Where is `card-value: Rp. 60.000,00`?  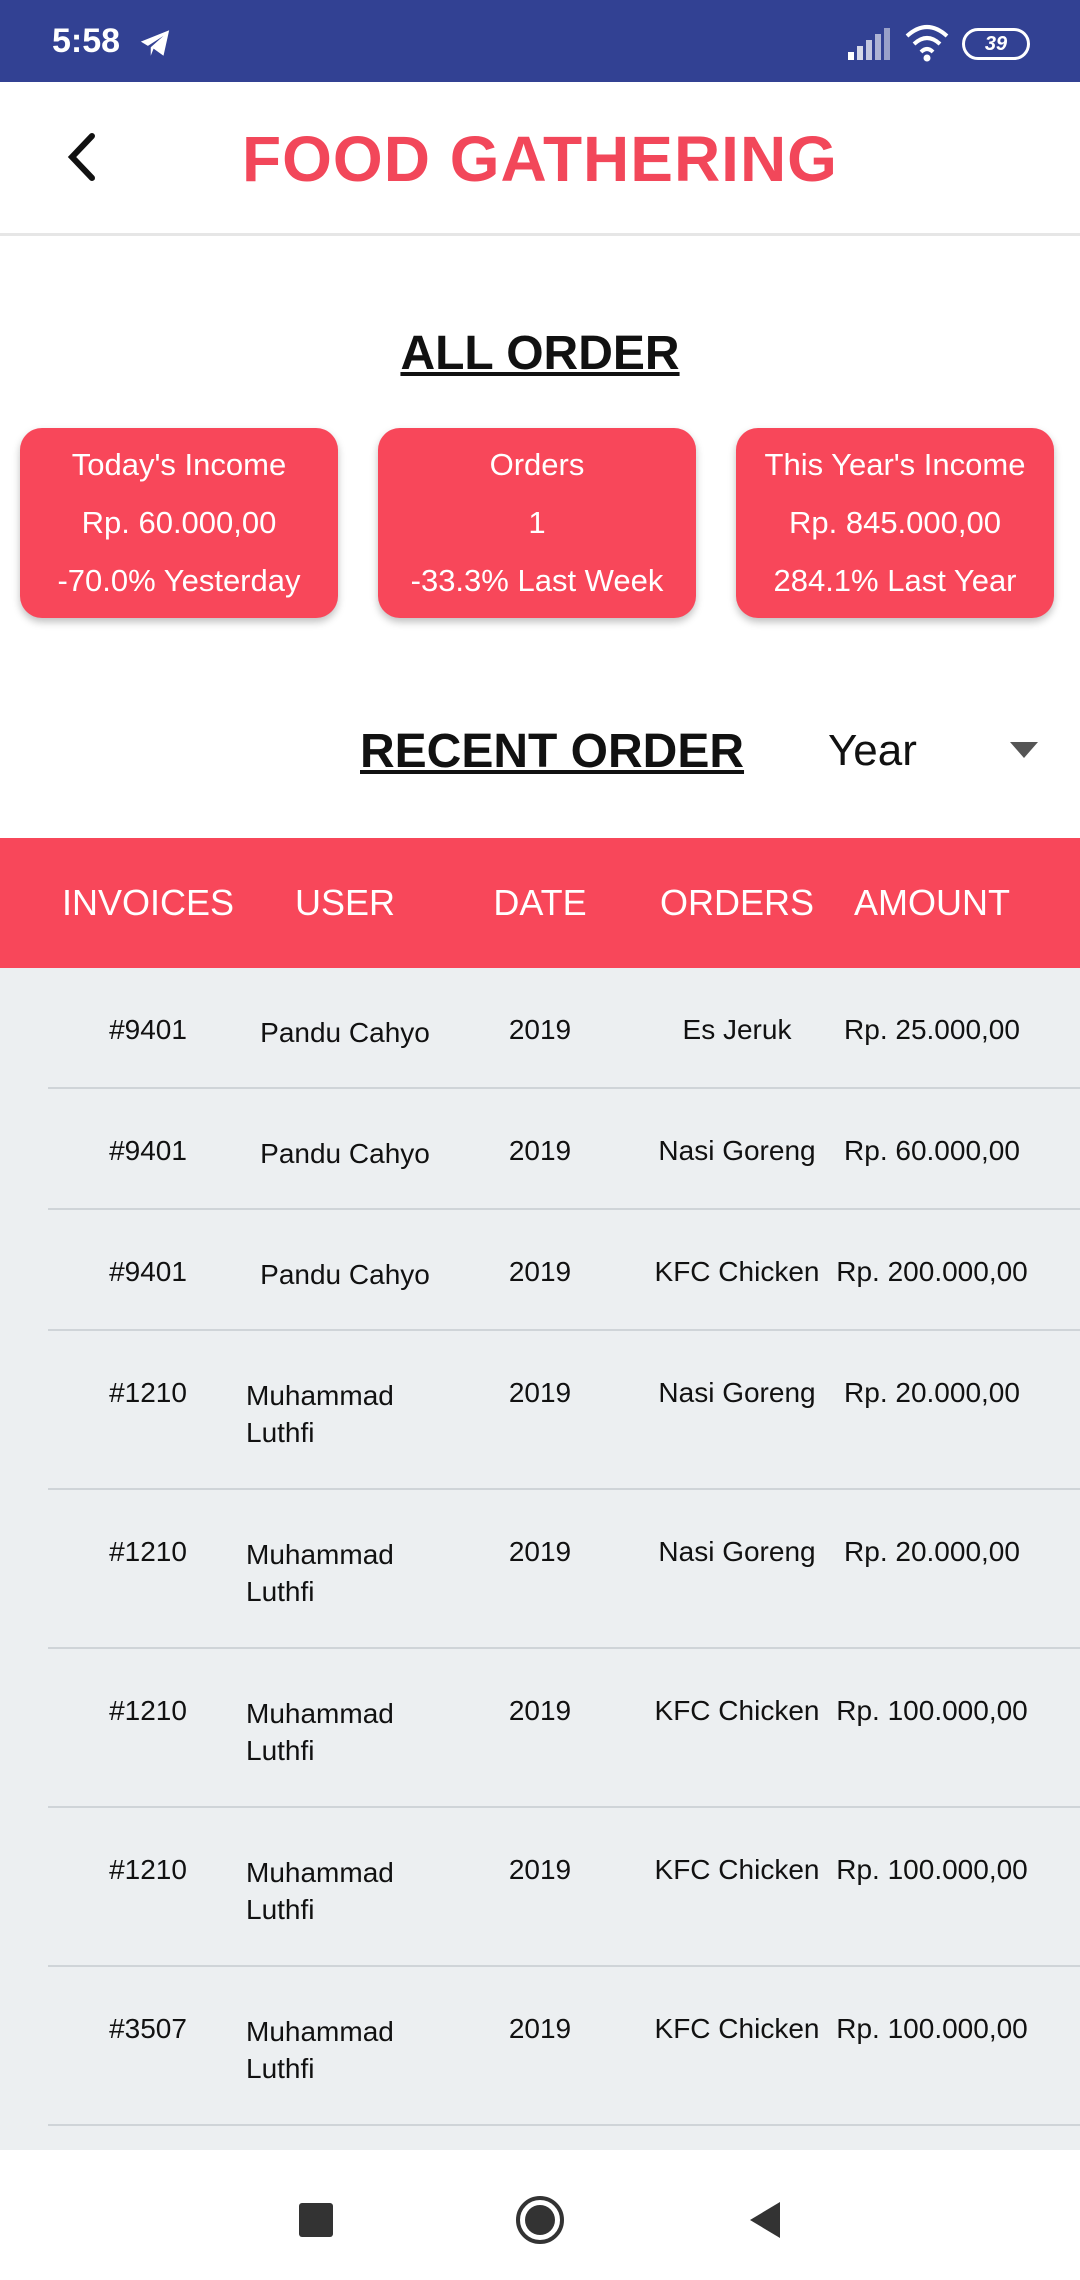
card-value: Rp. 60.000,00 is located at coordinates (179, 522).